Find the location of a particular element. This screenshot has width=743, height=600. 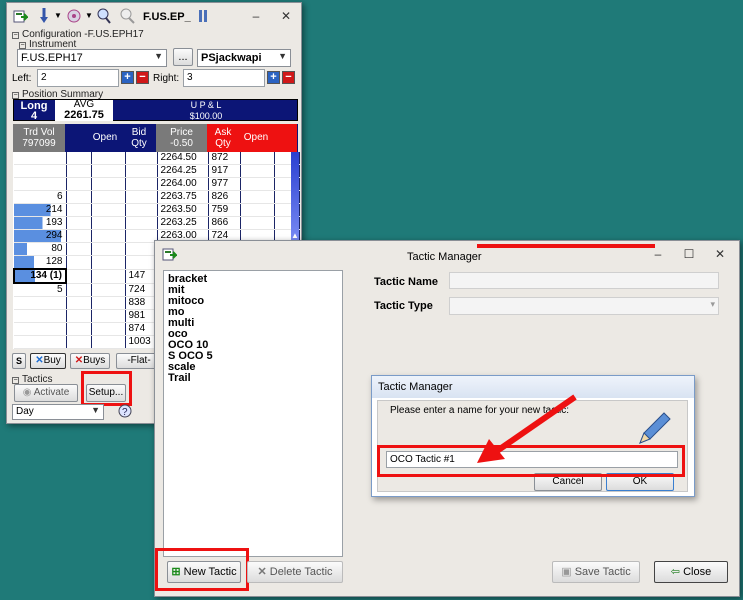

trd-vol-cell: 134 (1) is located at coordinates (40, 276).